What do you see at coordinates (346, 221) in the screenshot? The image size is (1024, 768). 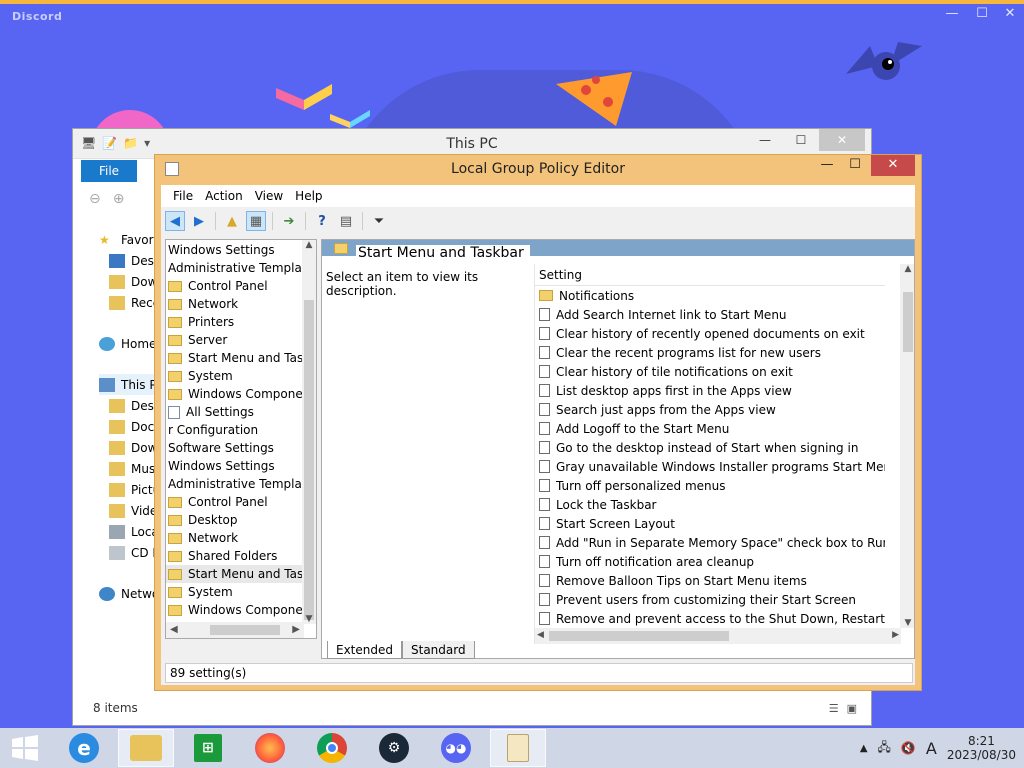 I see `properties-icon: ▤` at bounding box center [346, 221].